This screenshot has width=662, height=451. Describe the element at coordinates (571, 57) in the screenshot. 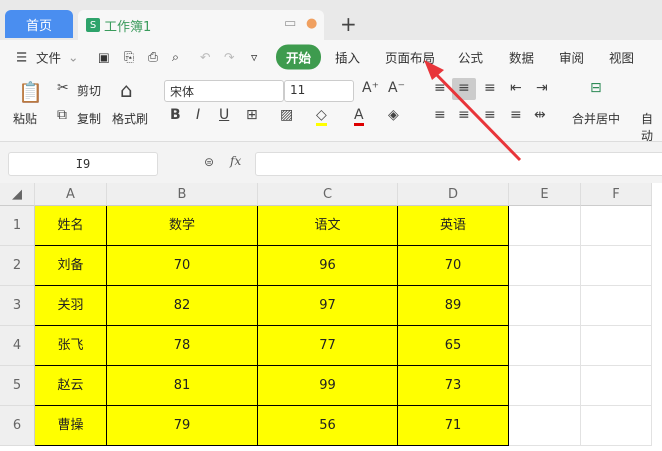

I see `tab-review: 审阅` at that location.